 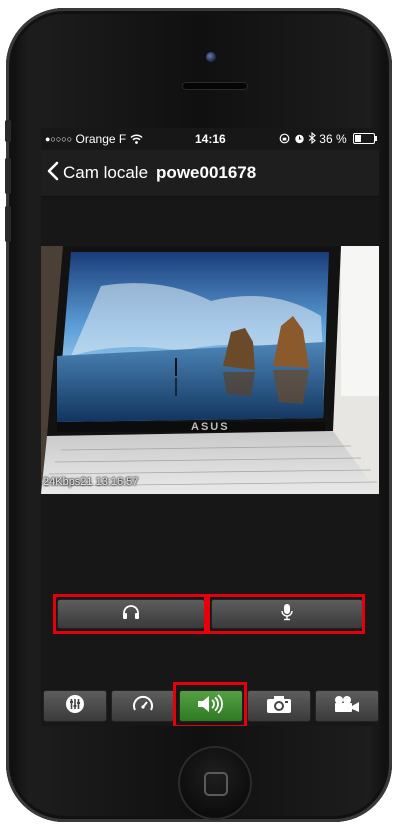 What do you see at coordinates (365, 138) in the screenshot?
I see `battery-icon` at bounding box center [365, 138].